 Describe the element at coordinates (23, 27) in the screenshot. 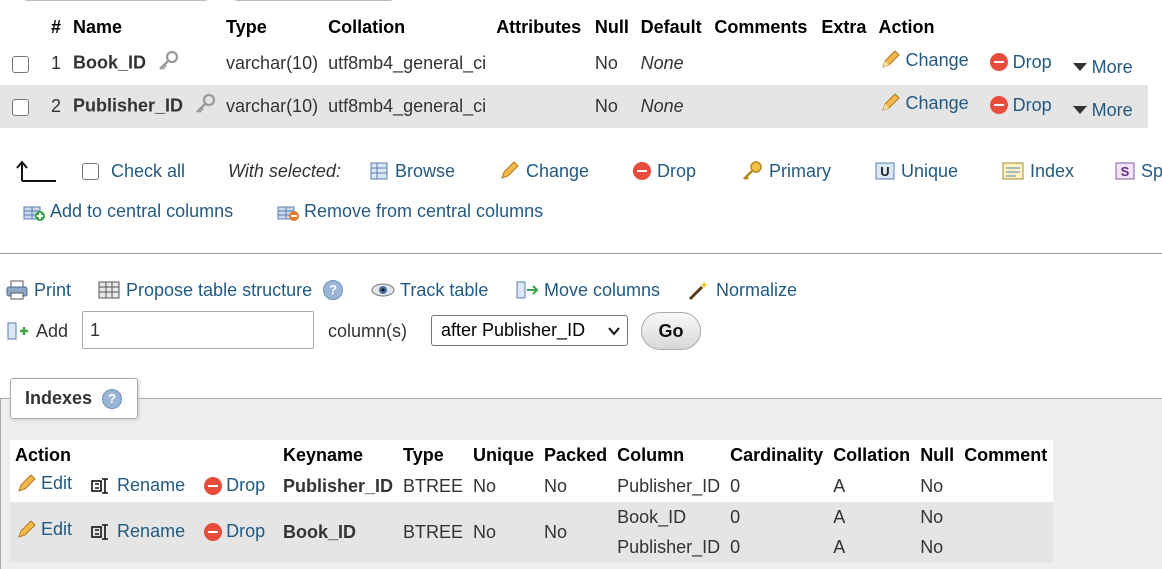

I see `header-checkbox-col` at that location.